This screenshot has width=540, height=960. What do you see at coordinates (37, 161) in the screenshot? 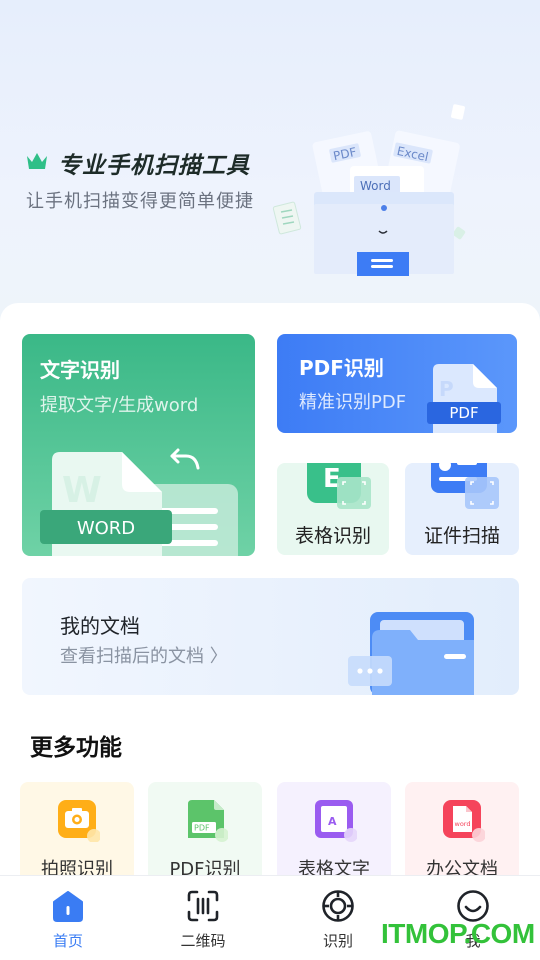
I see `crown-icon` at bounding box center [37, 161].